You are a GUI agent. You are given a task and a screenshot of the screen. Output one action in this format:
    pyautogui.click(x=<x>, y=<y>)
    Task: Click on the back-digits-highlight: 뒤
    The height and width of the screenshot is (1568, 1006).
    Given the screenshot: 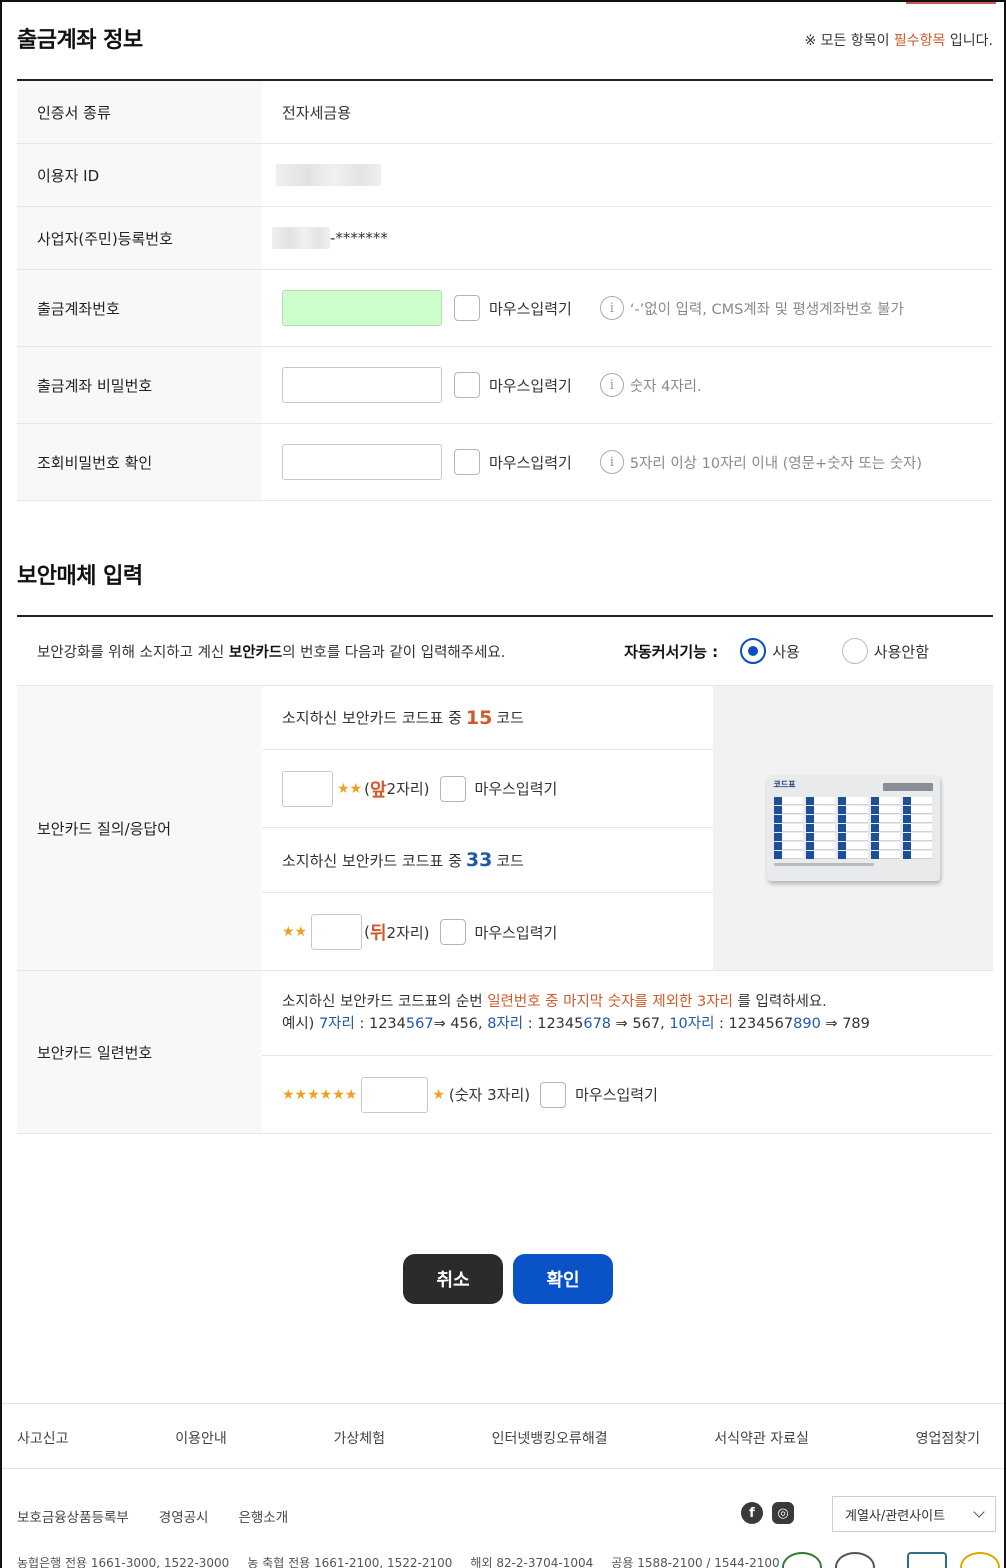 What is the action you would take?
    pyautogui.click(x=378, y=933)
    